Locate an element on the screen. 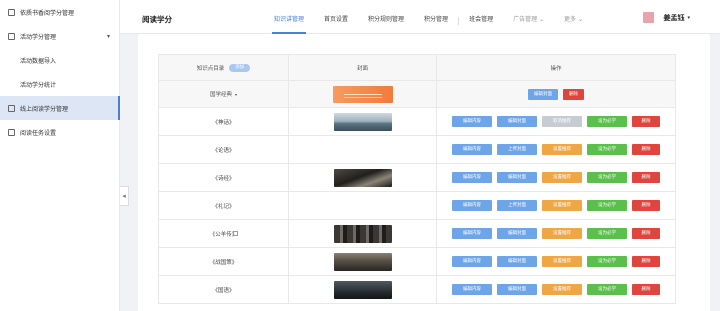 The image size is (720, 311). sidebar-item-label: 活动学分统计 is located at coordinates (38, 85).